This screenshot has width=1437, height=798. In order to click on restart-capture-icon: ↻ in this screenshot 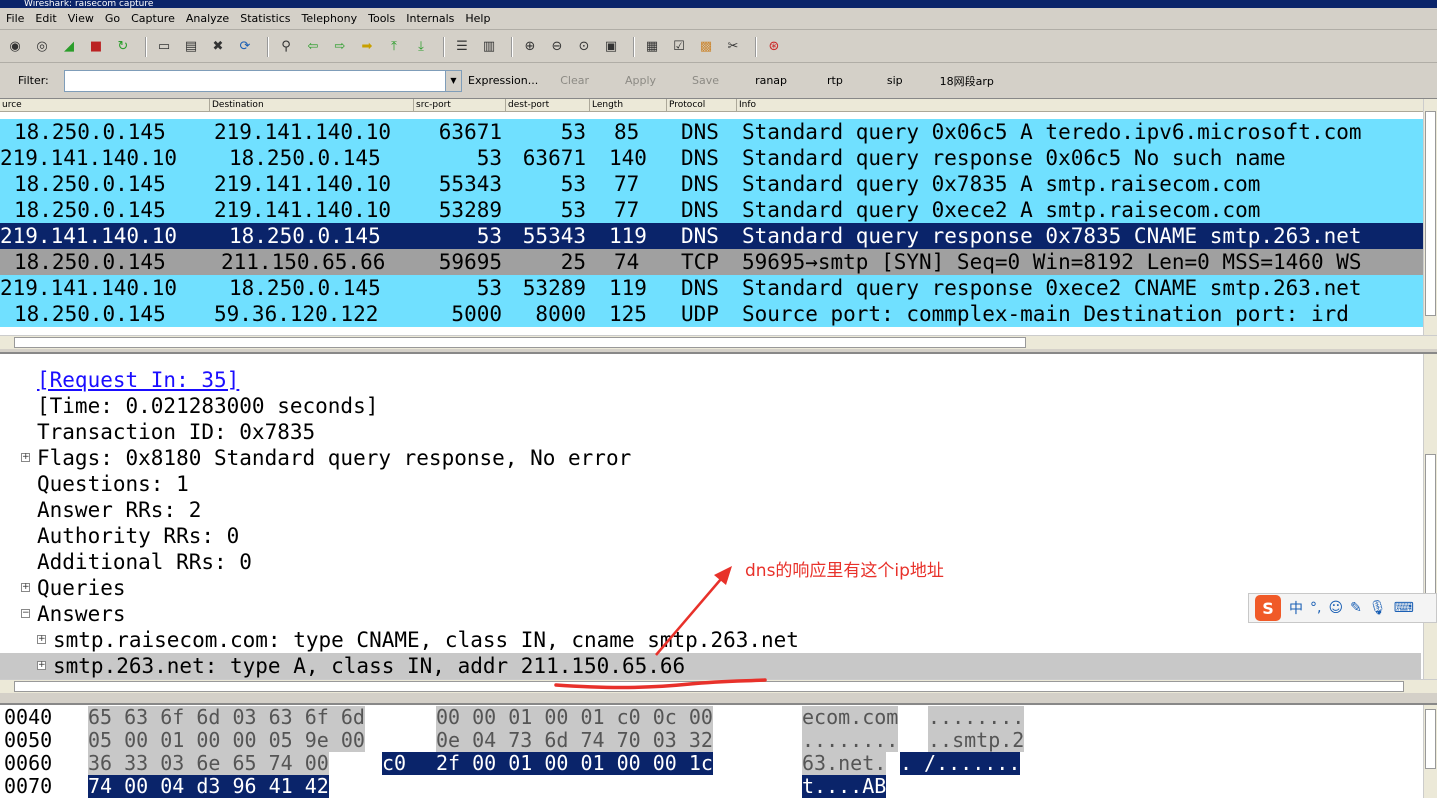, I will do `click(123, 47)`.